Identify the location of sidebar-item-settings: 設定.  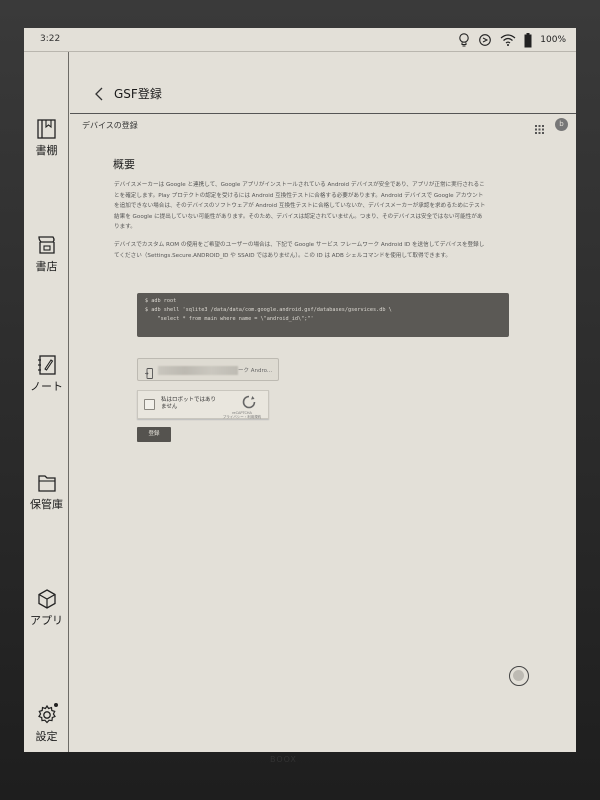
(46, 724).